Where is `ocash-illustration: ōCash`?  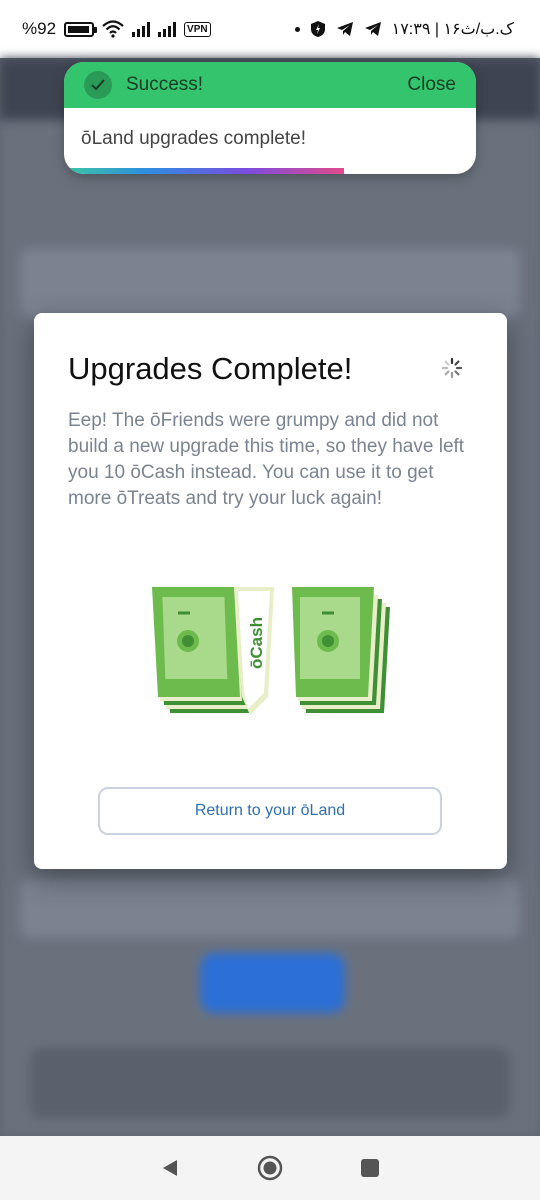 ocash-illustration: ōCash is located at coordinates (271, 651).